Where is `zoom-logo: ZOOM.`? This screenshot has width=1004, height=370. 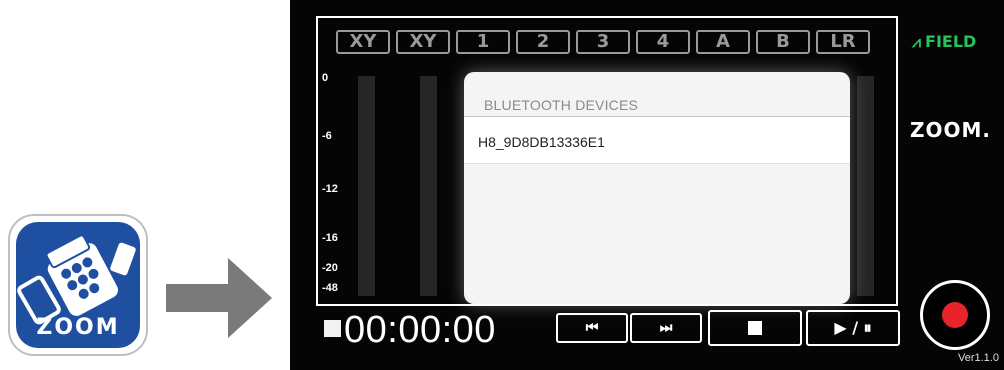 zoom-logo: ZOOM. is located at coordinates (951, 130).